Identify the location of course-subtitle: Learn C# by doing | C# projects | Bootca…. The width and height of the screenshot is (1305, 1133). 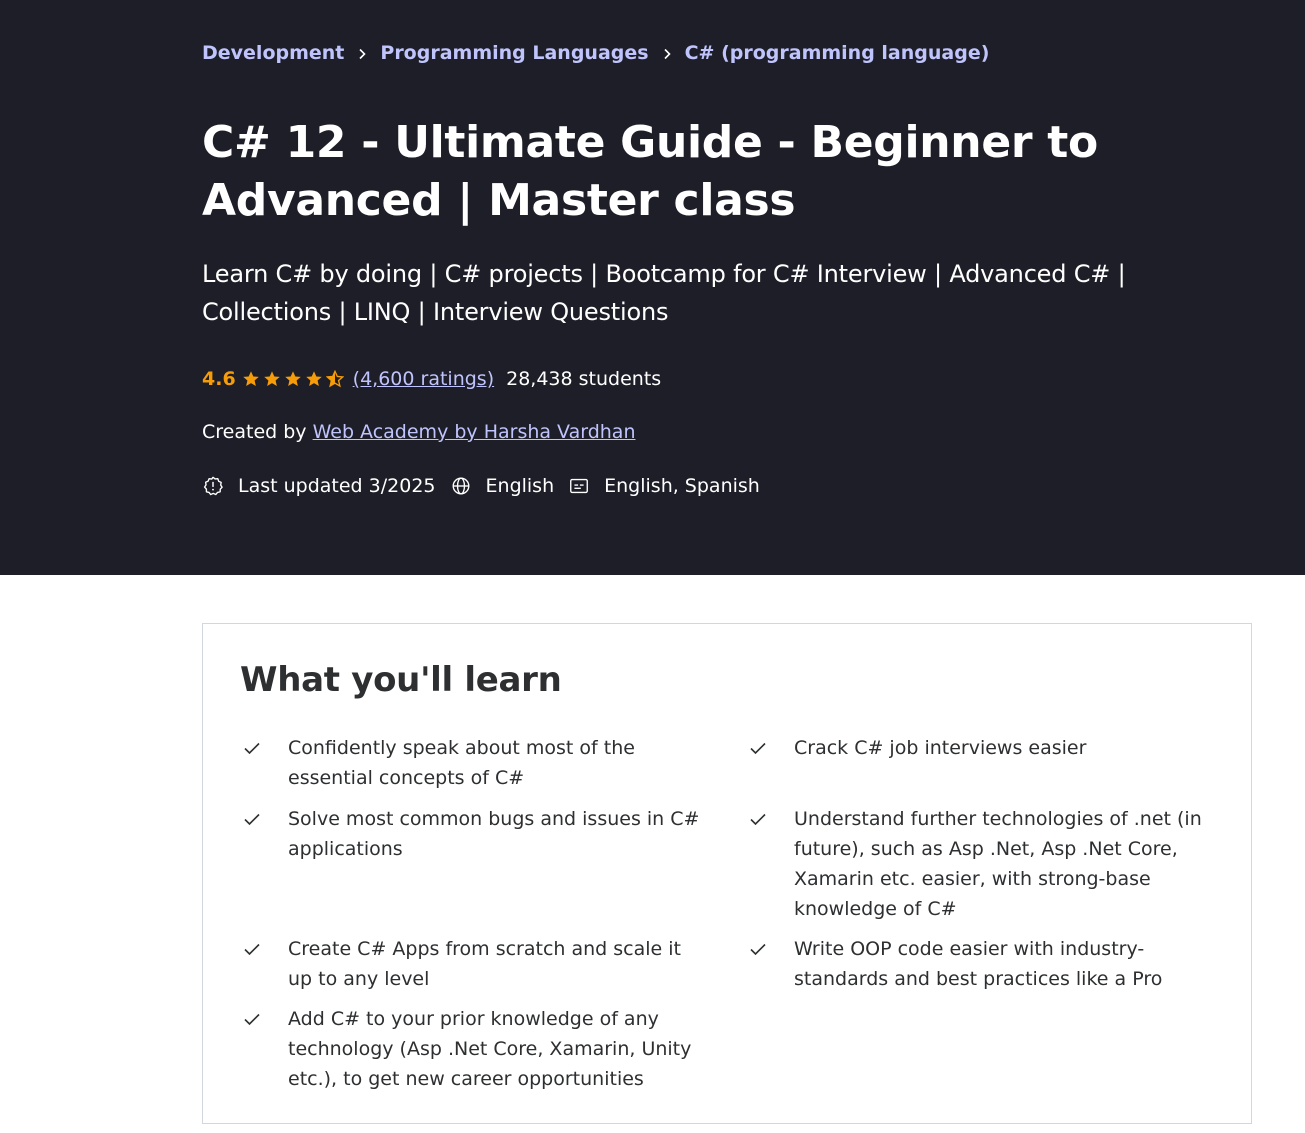
(664, 293).